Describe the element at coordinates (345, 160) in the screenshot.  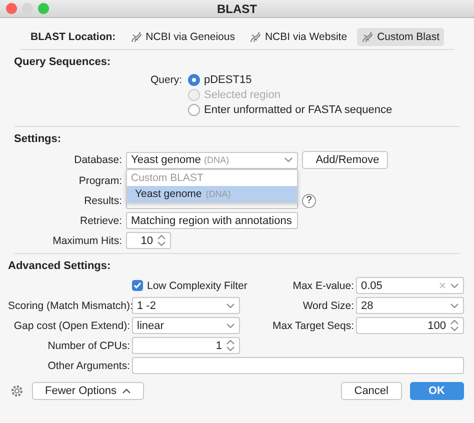
I see `add-remove-button: Add/Remove` at that location.